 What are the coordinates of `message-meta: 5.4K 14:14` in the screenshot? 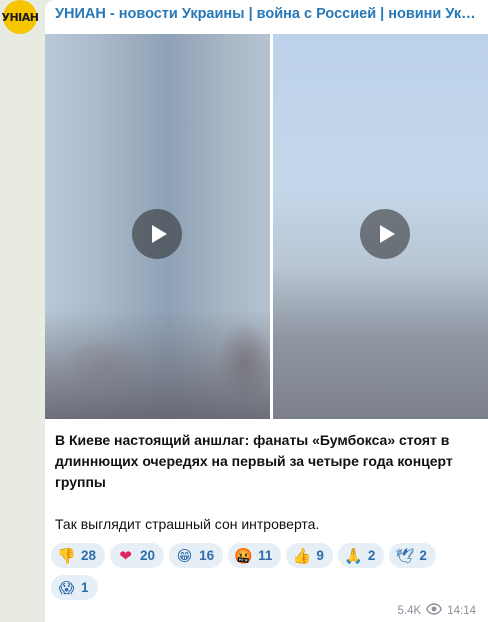 It's located at (437, 610).